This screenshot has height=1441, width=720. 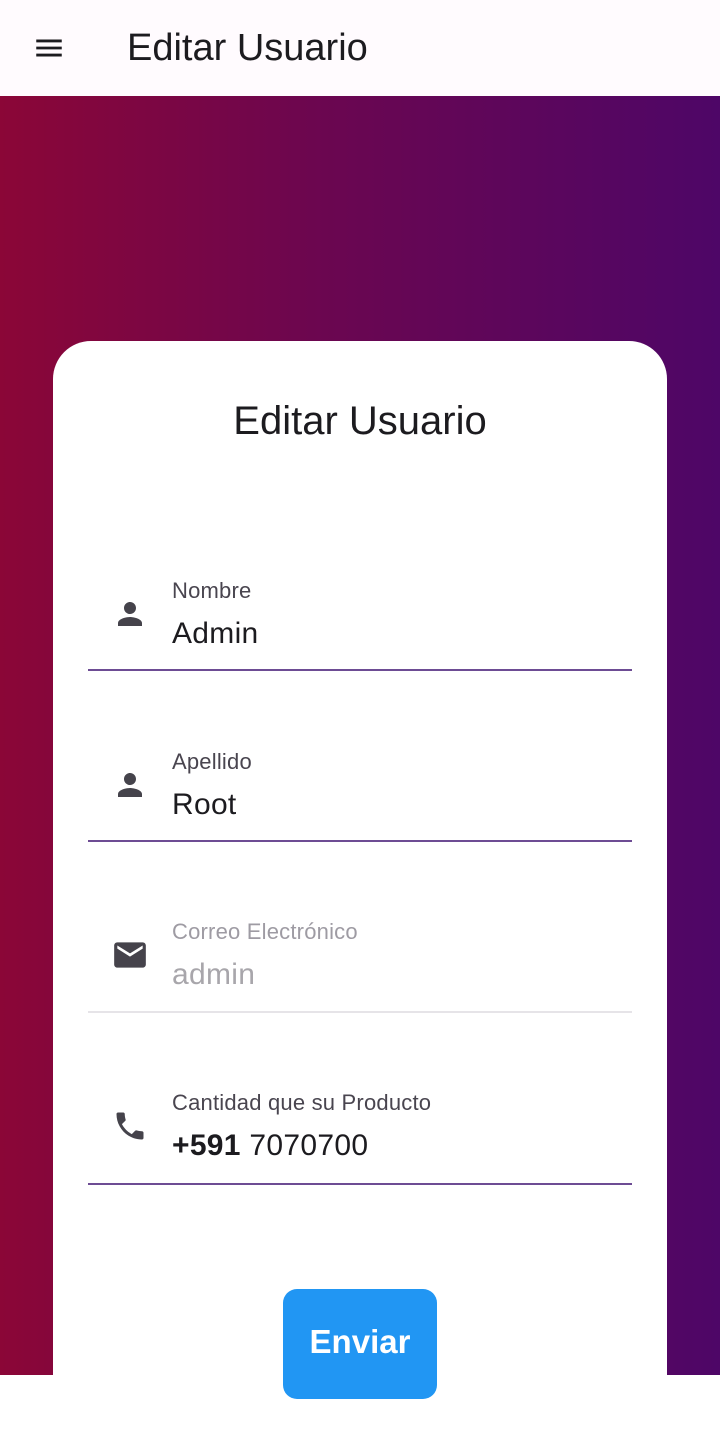 I want to click on form-title: Editar Usuario, so click(x=360, y=421).